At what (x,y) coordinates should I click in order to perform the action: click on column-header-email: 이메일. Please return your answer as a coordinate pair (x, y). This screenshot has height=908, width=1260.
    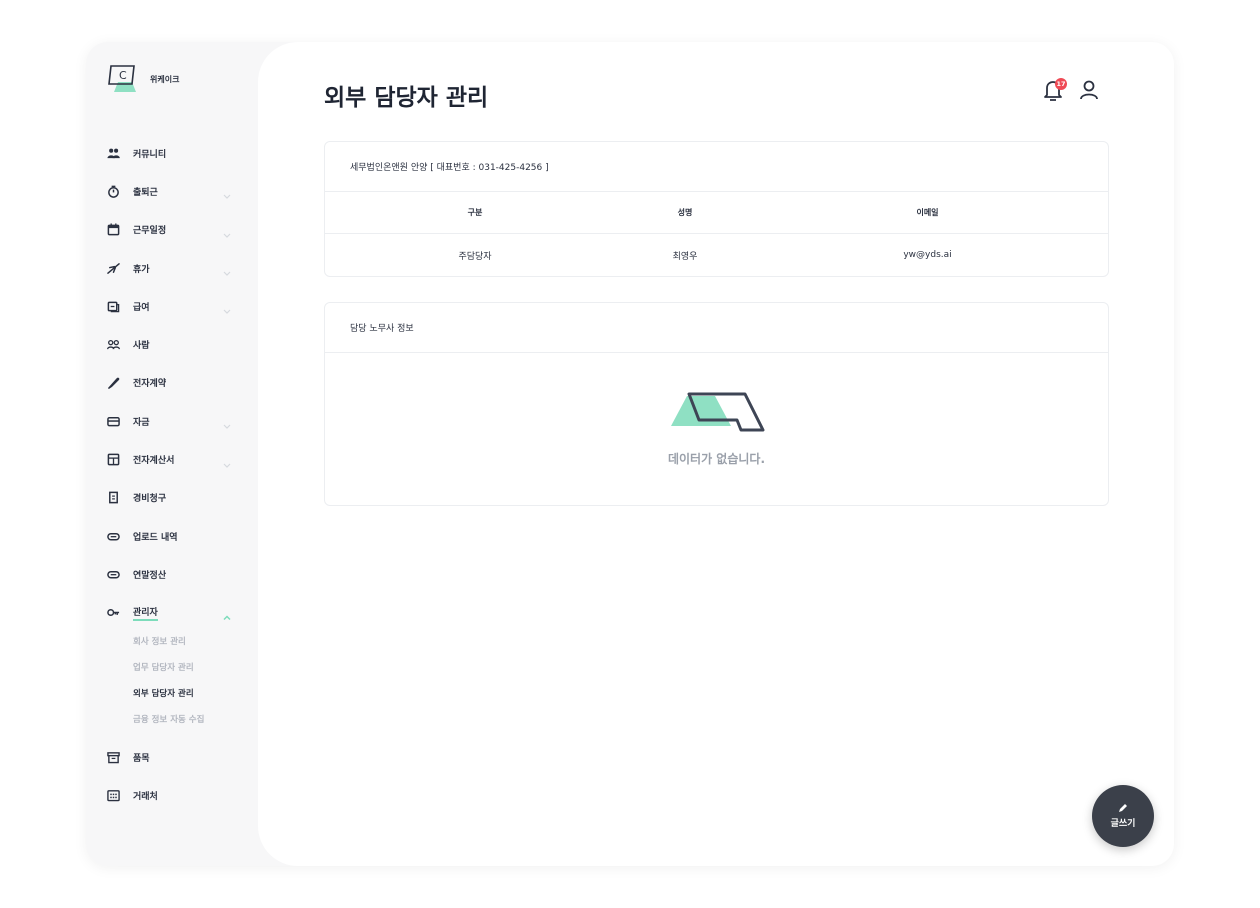
    Looking at the image, I should click on (927, 212).